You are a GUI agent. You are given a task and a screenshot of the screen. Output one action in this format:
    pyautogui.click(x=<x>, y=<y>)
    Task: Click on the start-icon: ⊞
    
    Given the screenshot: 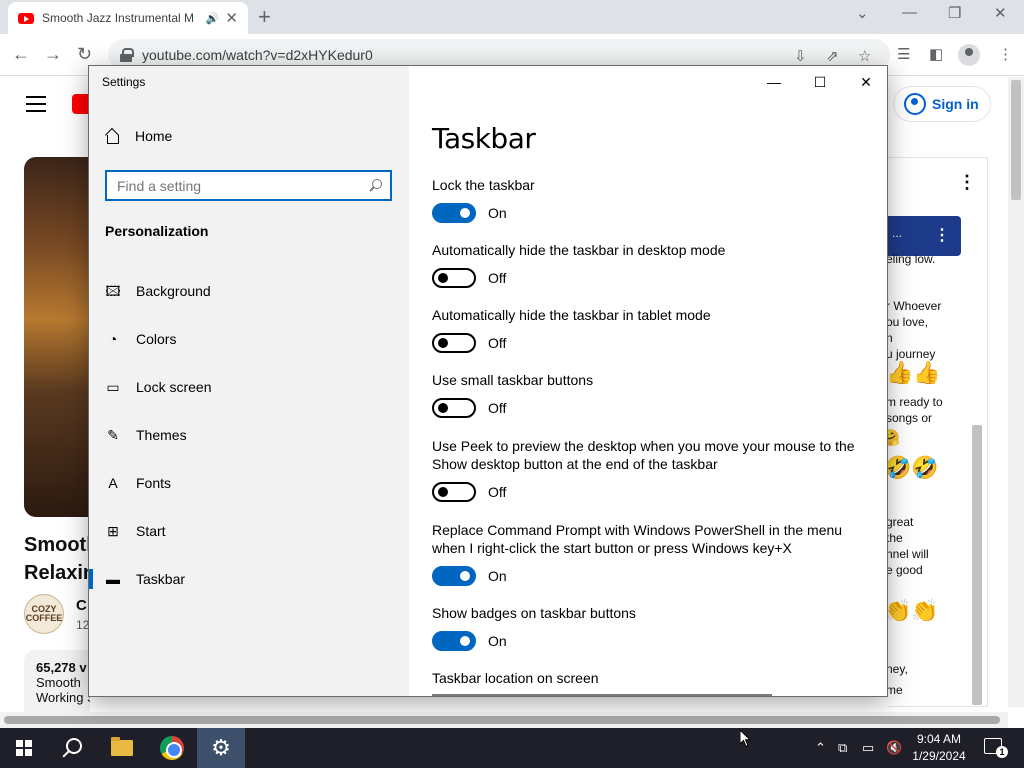 What is the action you would take?
    pyautogui.click(x=113, y=531)
    